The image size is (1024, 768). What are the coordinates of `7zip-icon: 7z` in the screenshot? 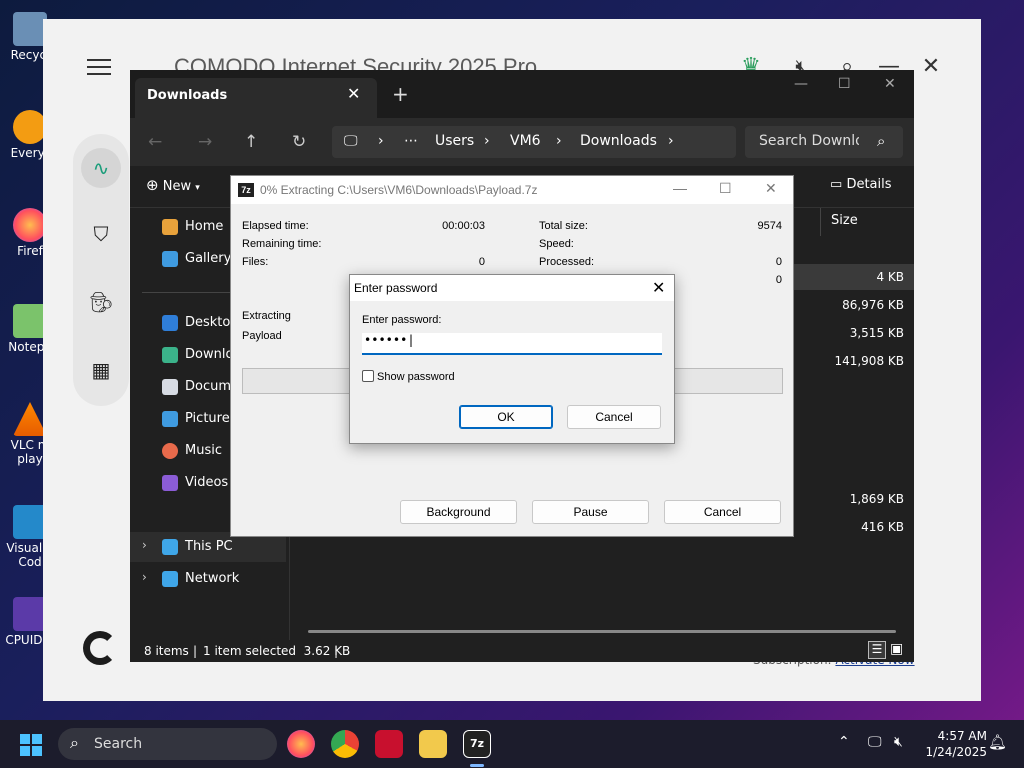 It's located at (477, 744).